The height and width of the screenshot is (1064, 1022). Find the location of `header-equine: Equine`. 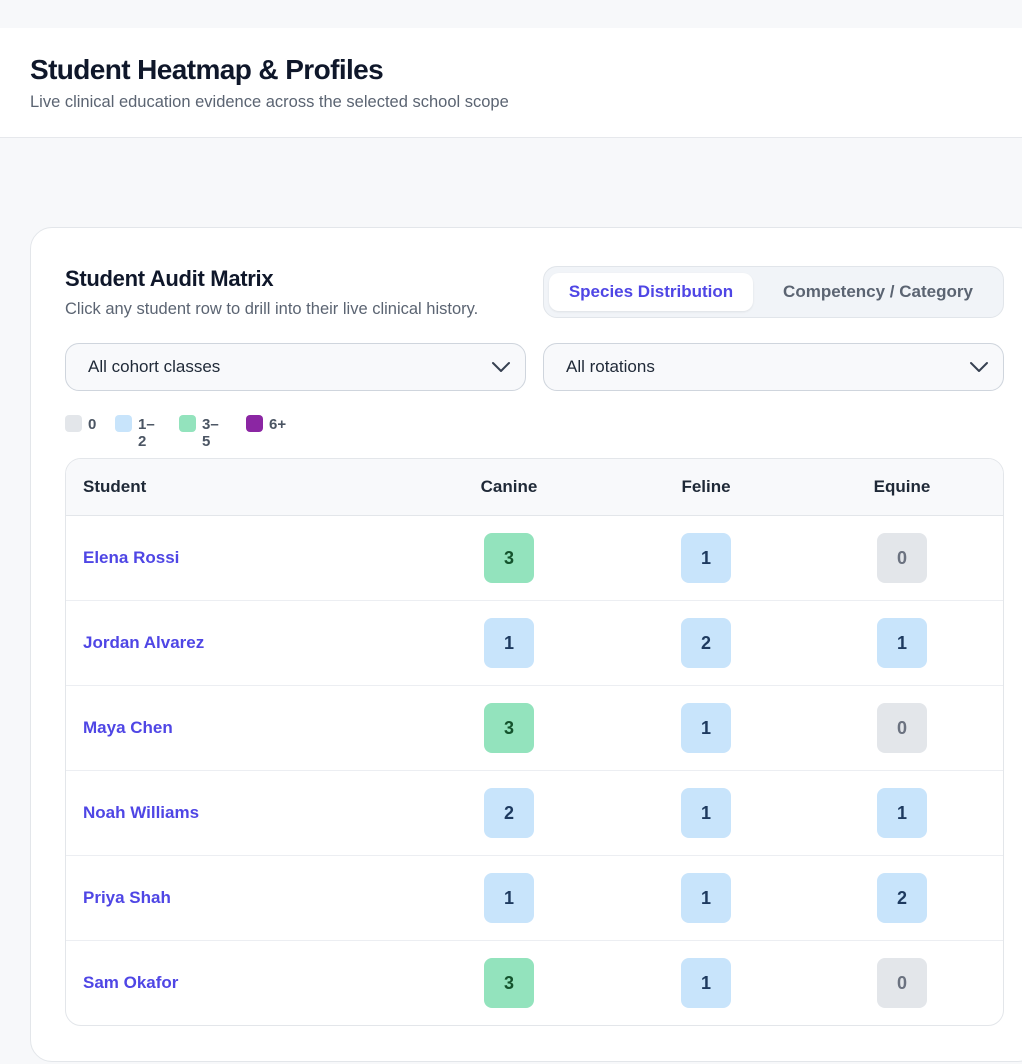

header-equine: Equine is located at coordinates (902, 486).